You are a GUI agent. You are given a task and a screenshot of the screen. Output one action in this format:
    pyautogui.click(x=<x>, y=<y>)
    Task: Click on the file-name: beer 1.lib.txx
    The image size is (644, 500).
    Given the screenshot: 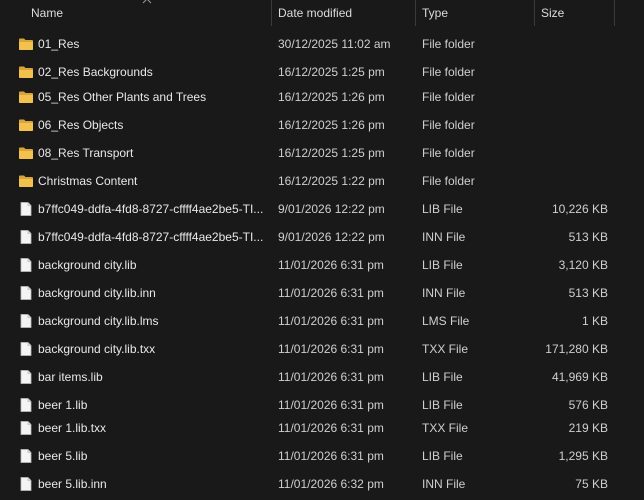 What is the action you would take?
    pyautogui.click(x=72, y=428)
    